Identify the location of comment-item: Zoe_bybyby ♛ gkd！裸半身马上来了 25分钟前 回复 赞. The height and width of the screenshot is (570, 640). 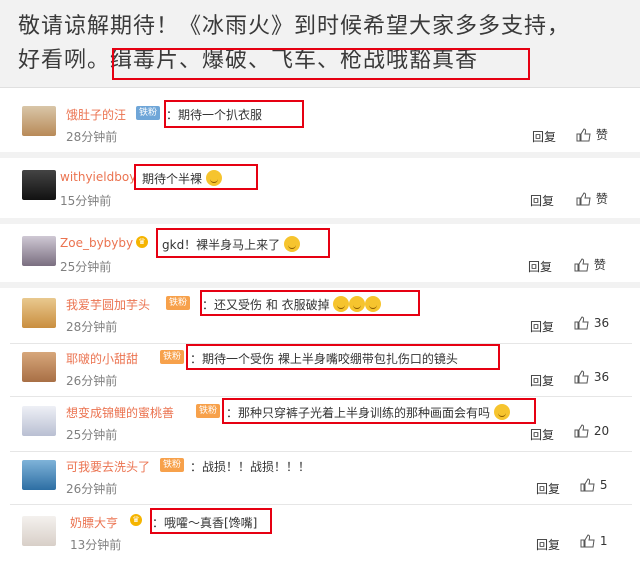
(320, 252).